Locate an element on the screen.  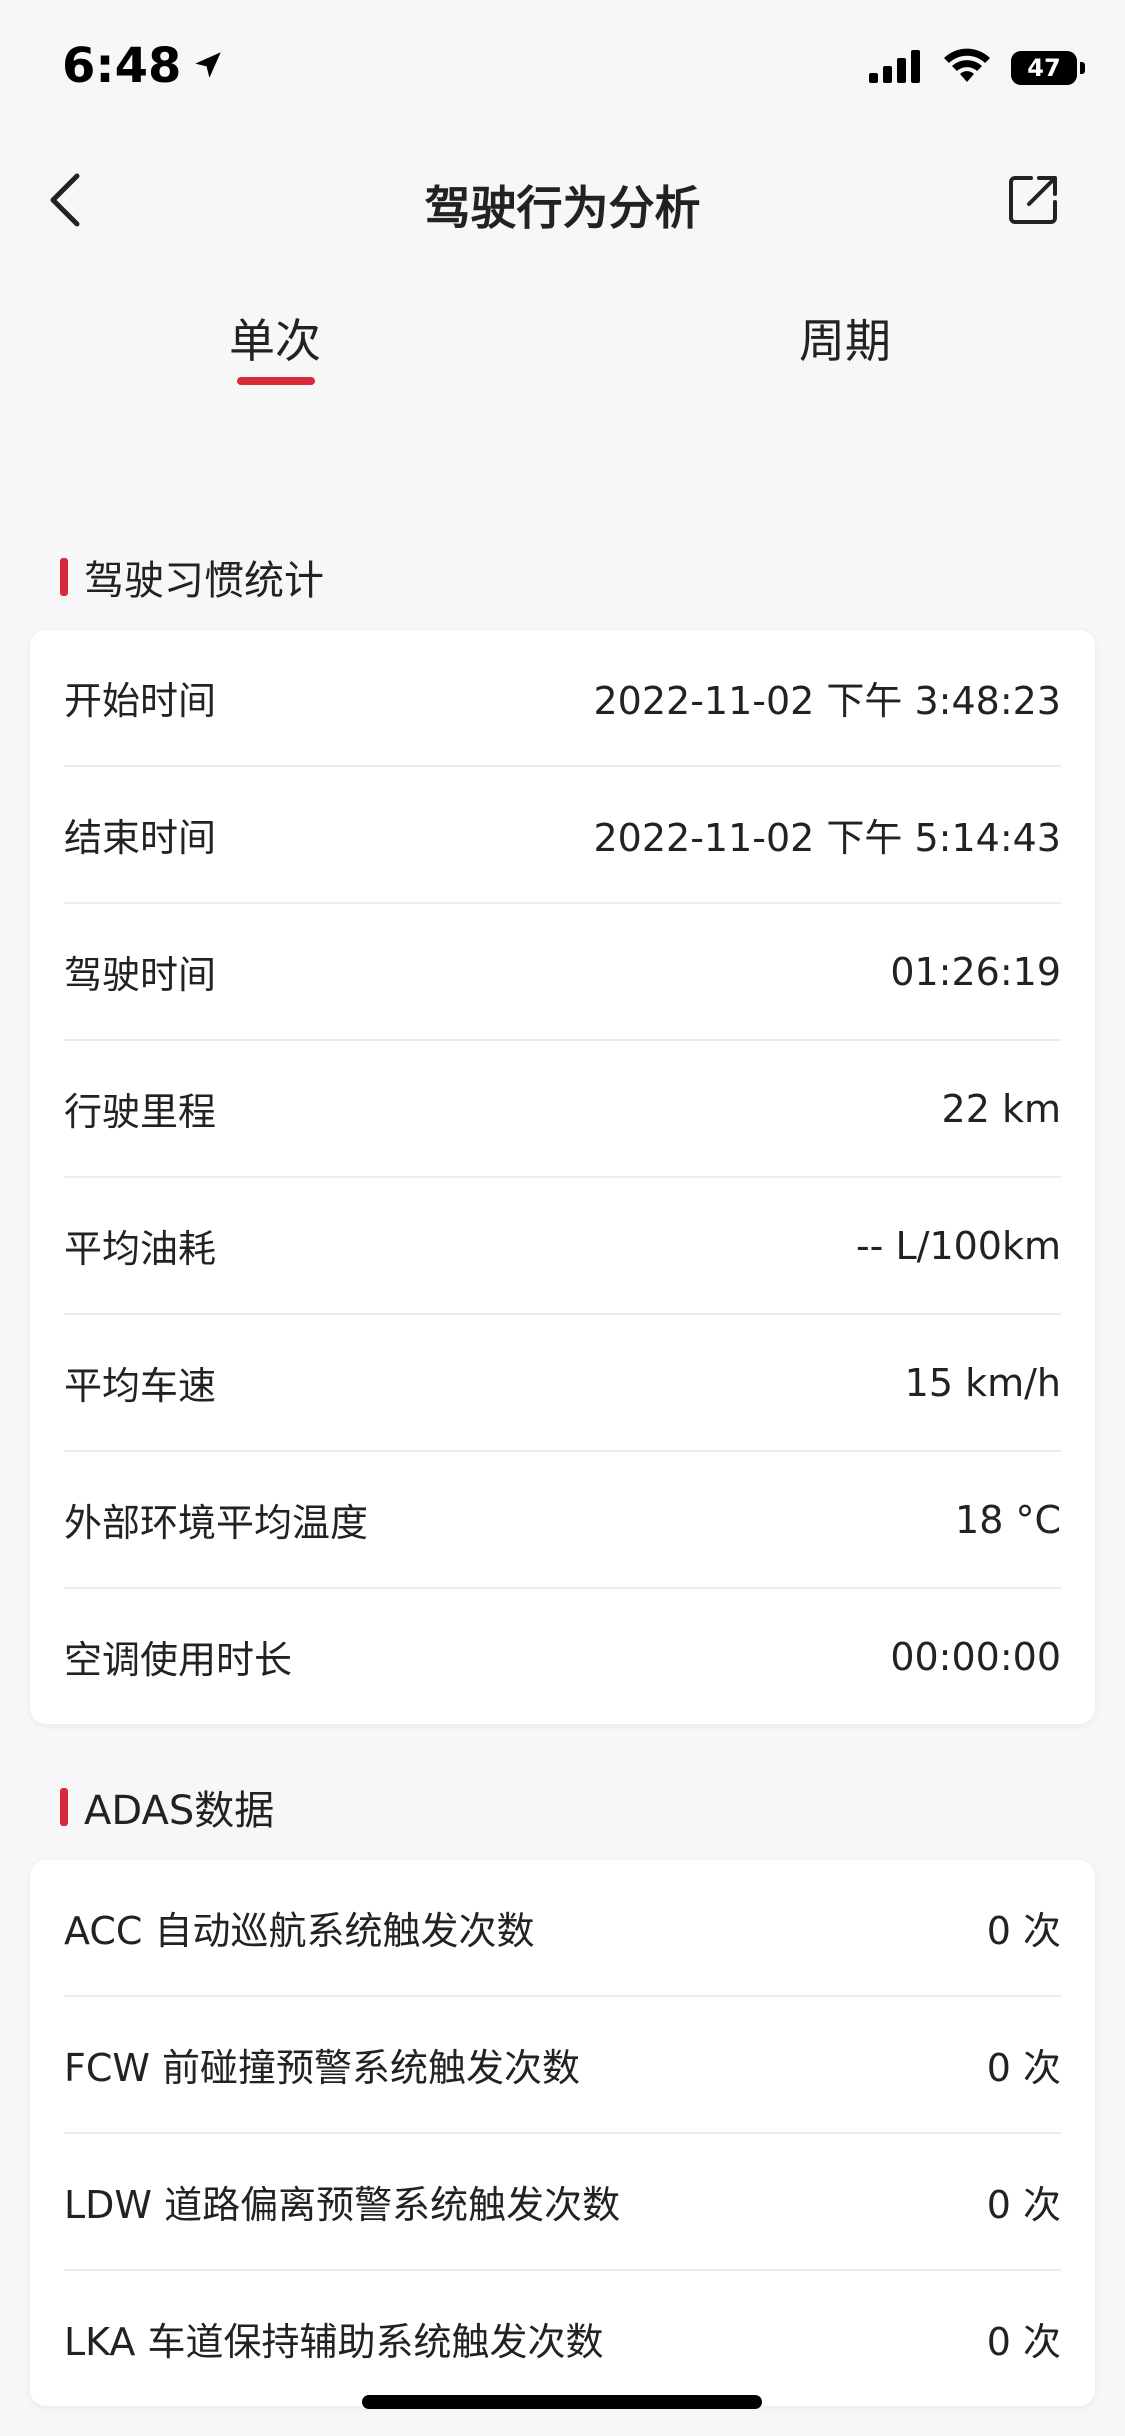
row-value: 22 km is located at coordinates (1001, 1108).